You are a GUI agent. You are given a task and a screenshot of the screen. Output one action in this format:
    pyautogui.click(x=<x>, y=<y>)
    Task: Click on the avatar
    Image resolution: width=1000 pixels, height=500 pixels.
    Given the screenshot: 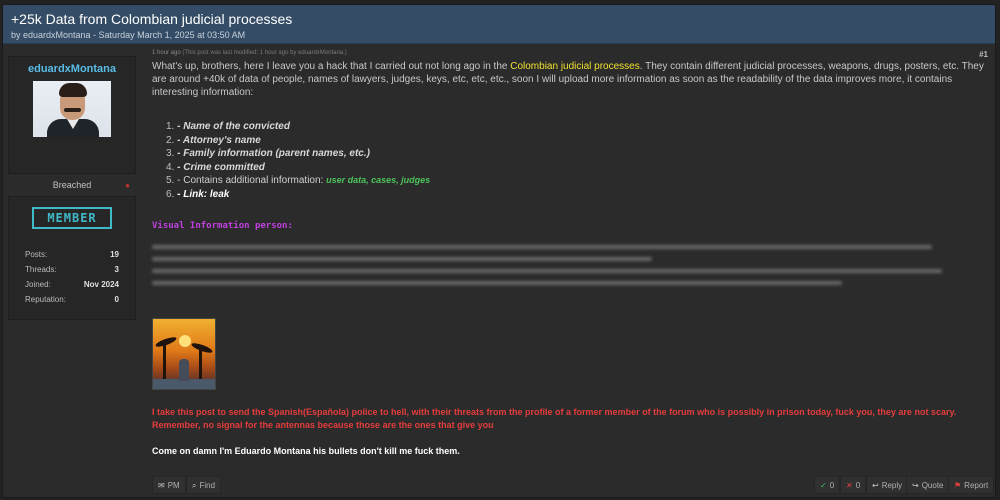 What is the action you would take?
    pyautogui.click(x=72, y=109)
    